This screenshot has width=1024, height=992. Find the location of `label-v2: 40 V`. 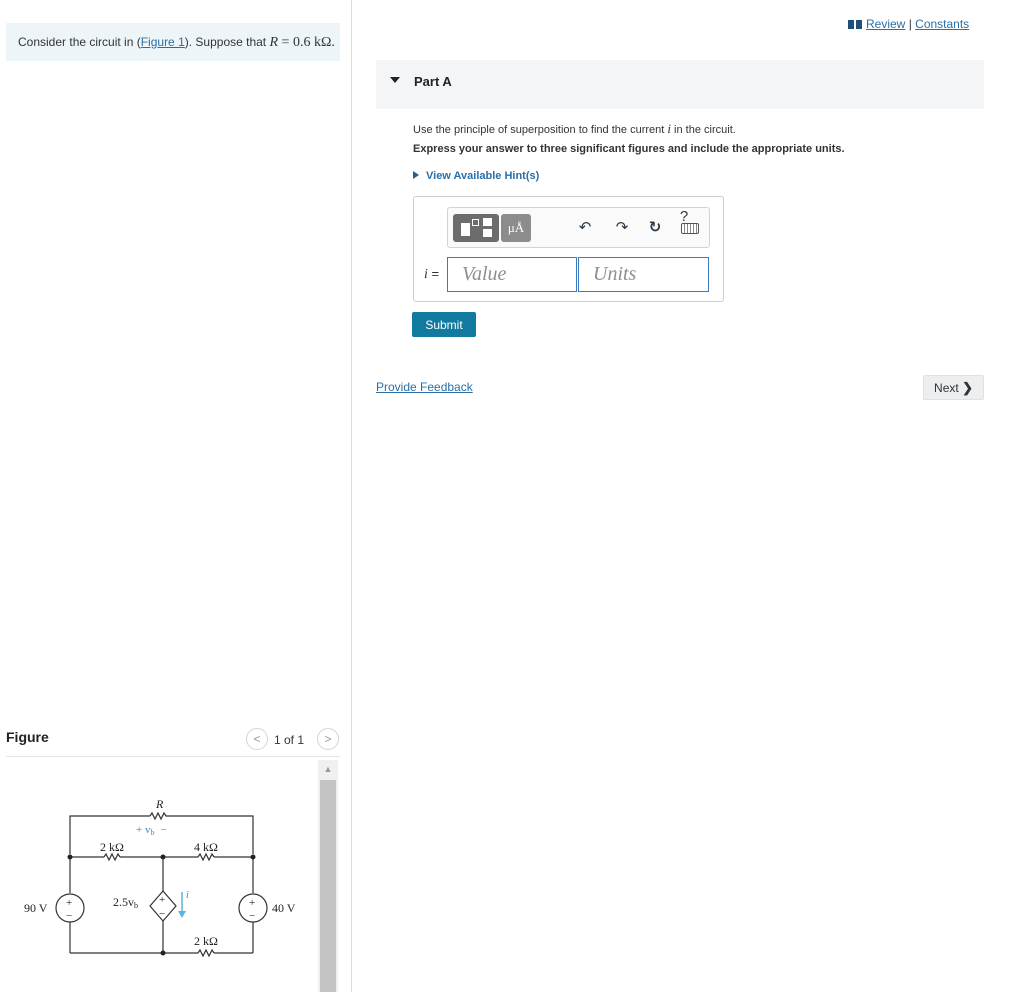

label-v2: 40 V is located at coordinates (284, 908).